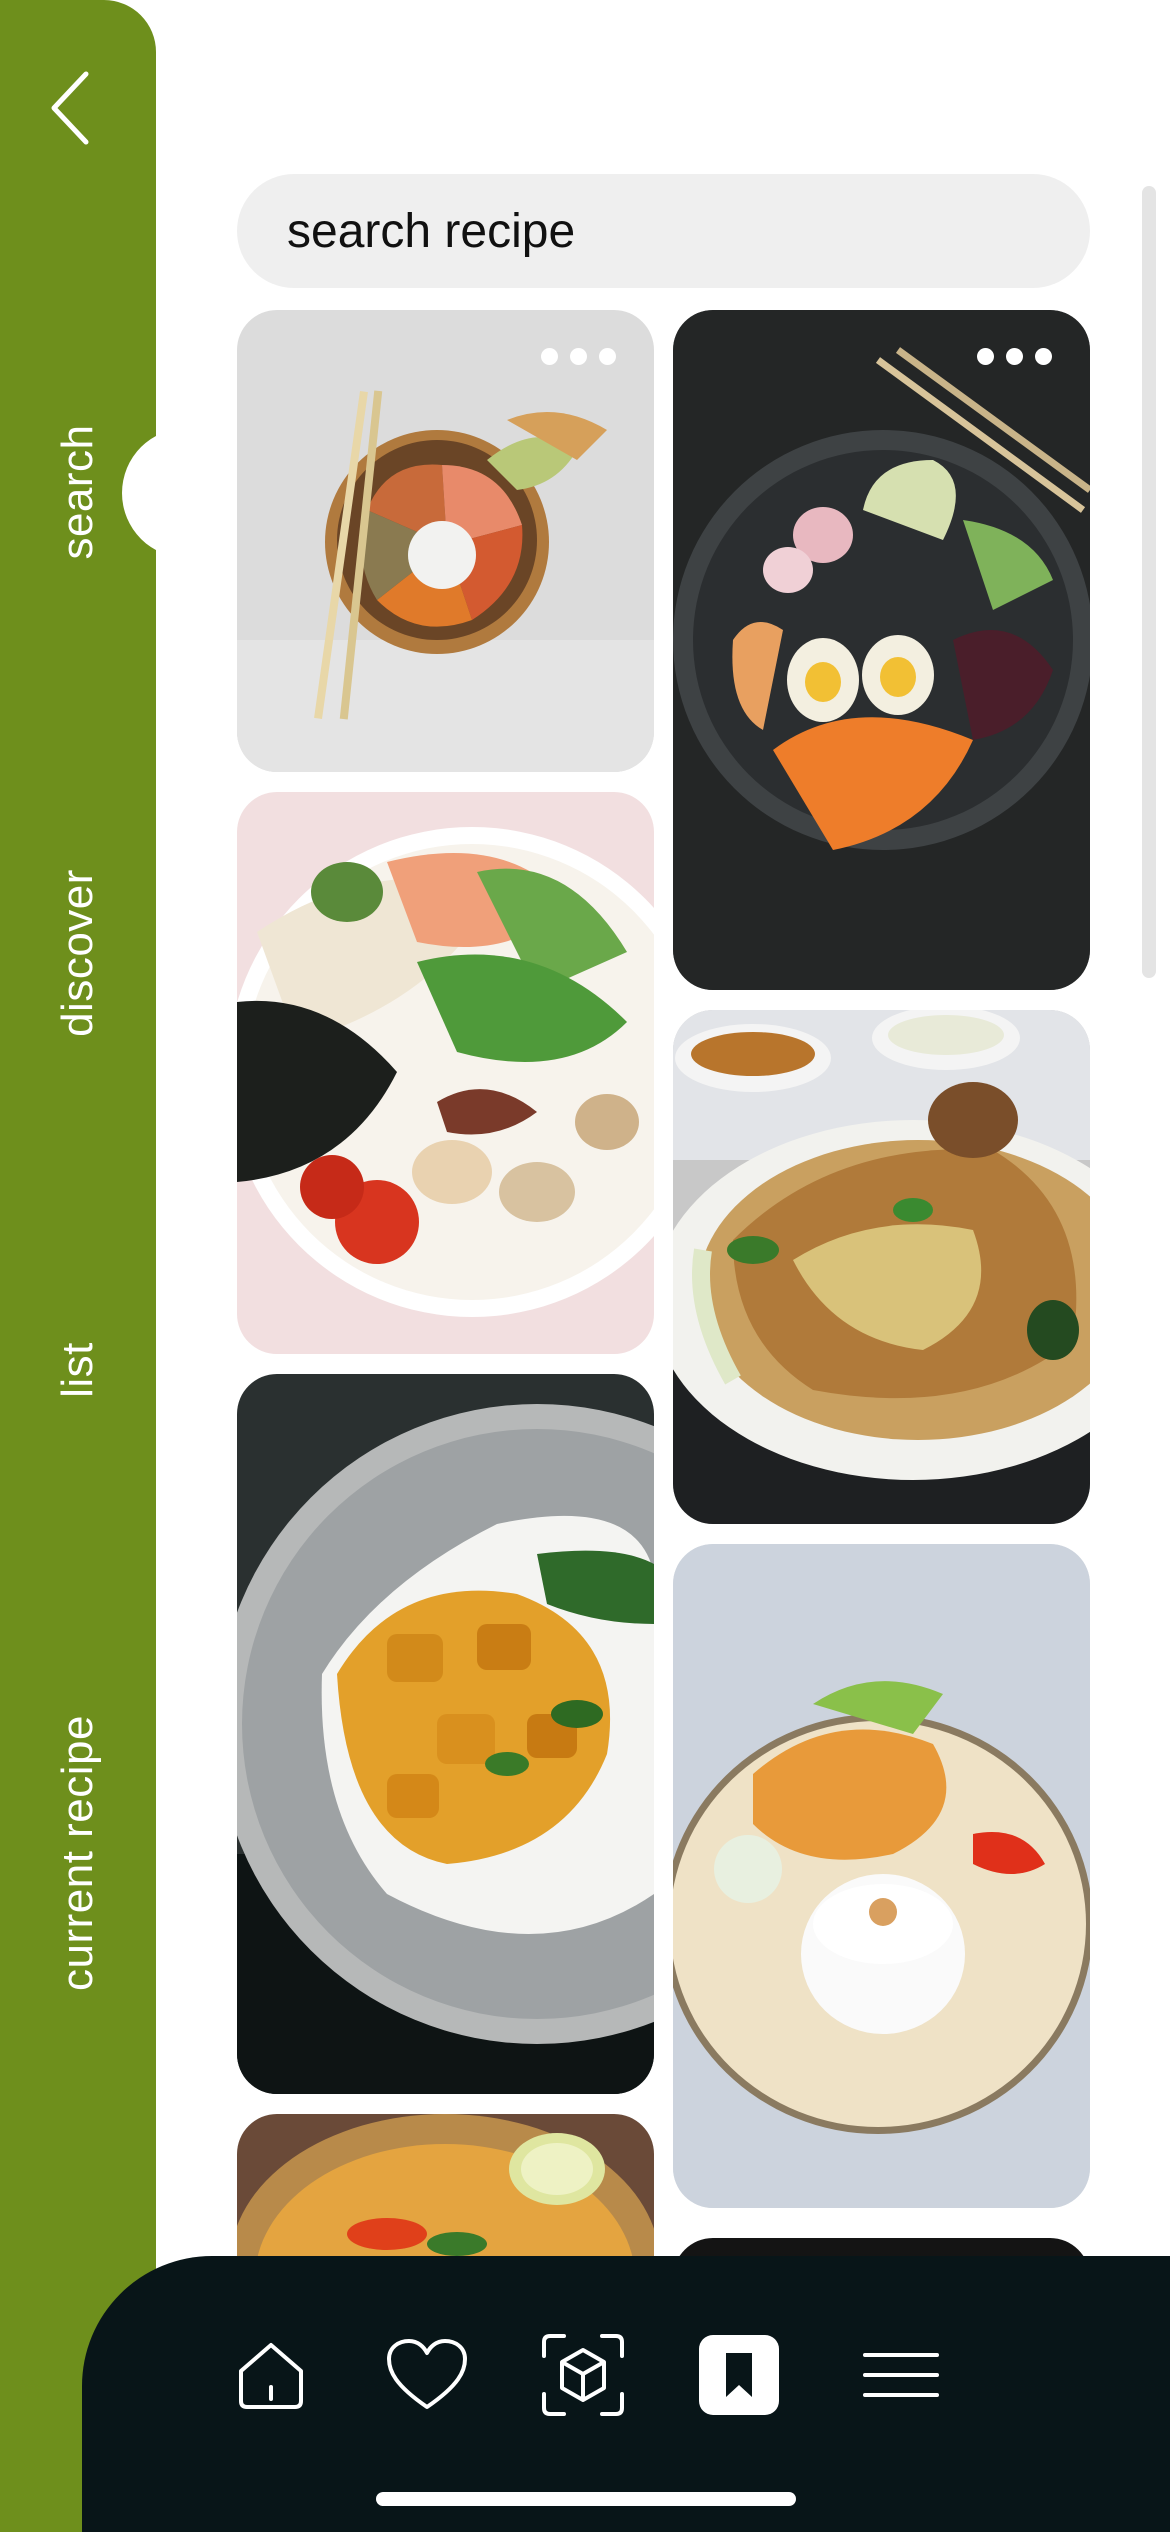  I want to click on menu-icon, so click(901, 2375).